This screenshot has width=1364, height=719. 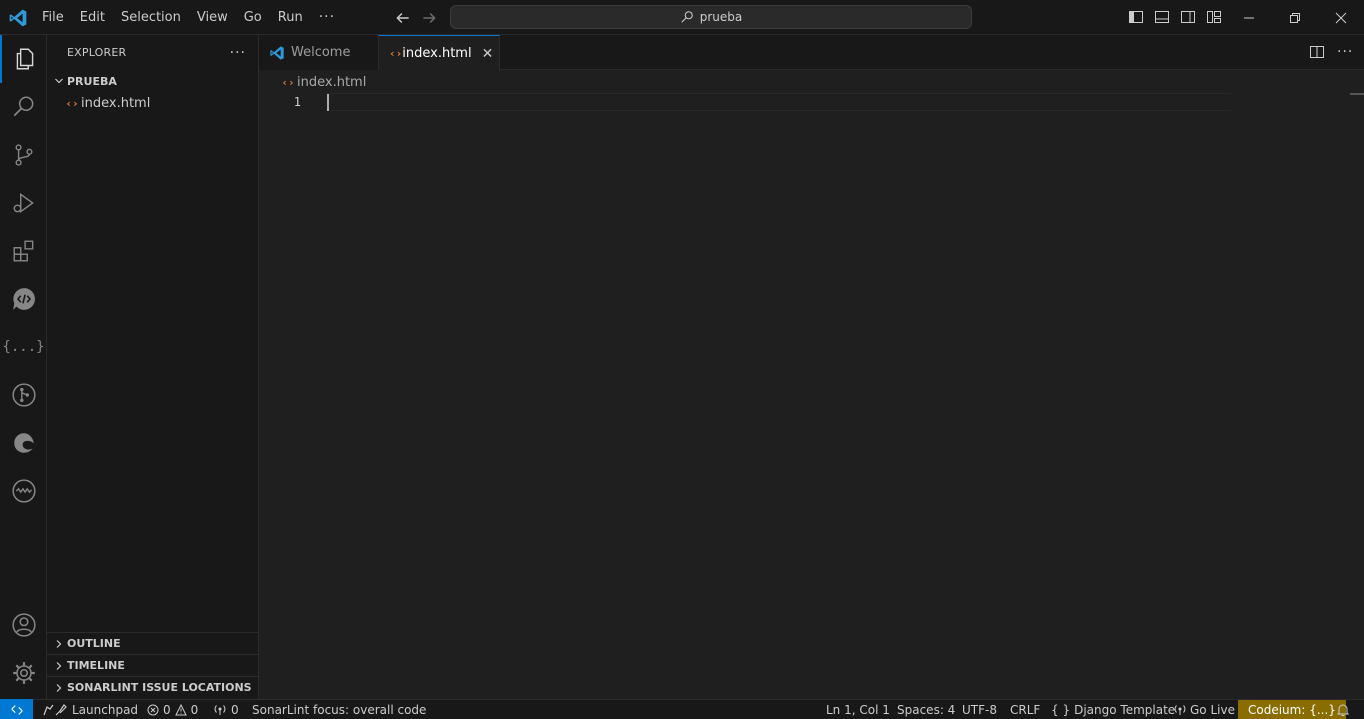 I want to click on section-timeline: TIMELINE, so click(x=153, y=665).